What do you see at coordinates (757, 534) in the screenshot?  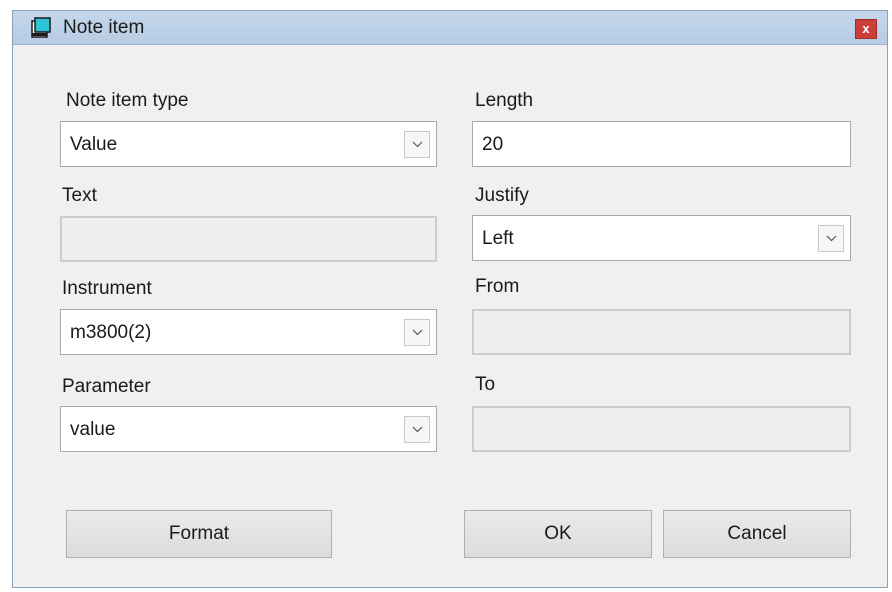 I see `cancel-button: Cancel` at bounding box center [757, 534].